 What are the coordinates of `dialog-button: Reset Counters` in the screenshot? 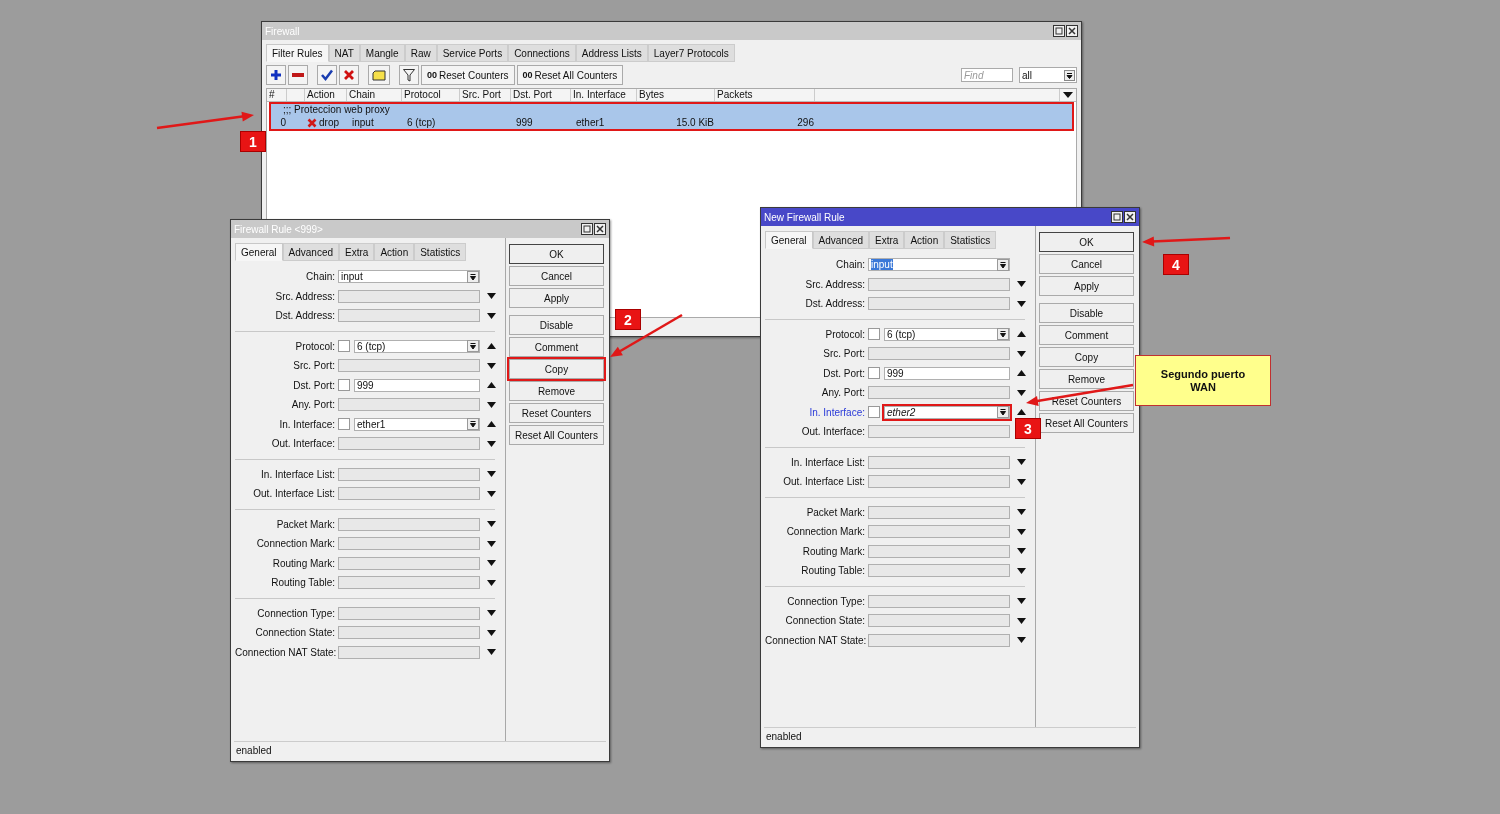 It's located at (1086, 401).